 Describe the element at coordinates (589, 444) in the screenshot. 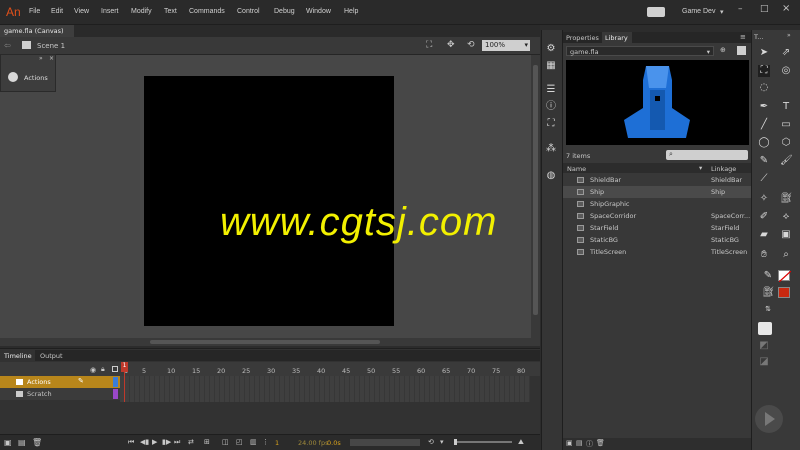

I see `properties-icon: ⓘ` at that location.